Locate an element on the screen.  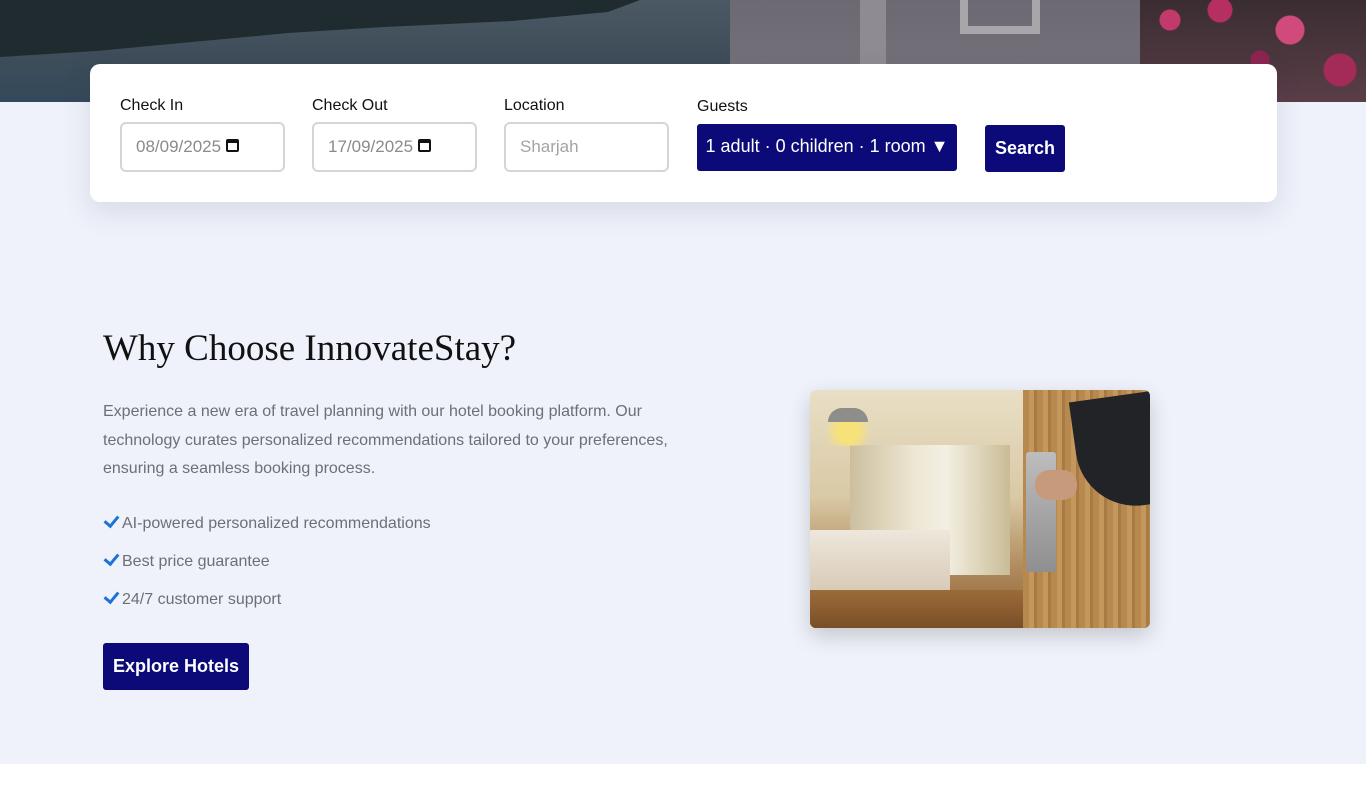
check-in-field: Check In is located at coordinates (151, 106).